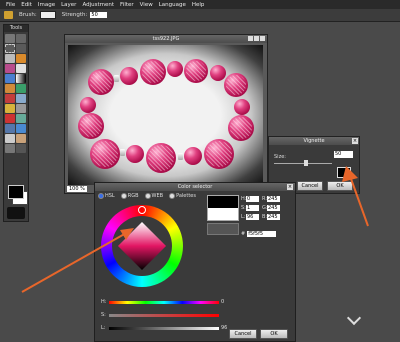 This screenshot has width=400, height=342. I want to click on crop-tool-icon, so click(10, 38).